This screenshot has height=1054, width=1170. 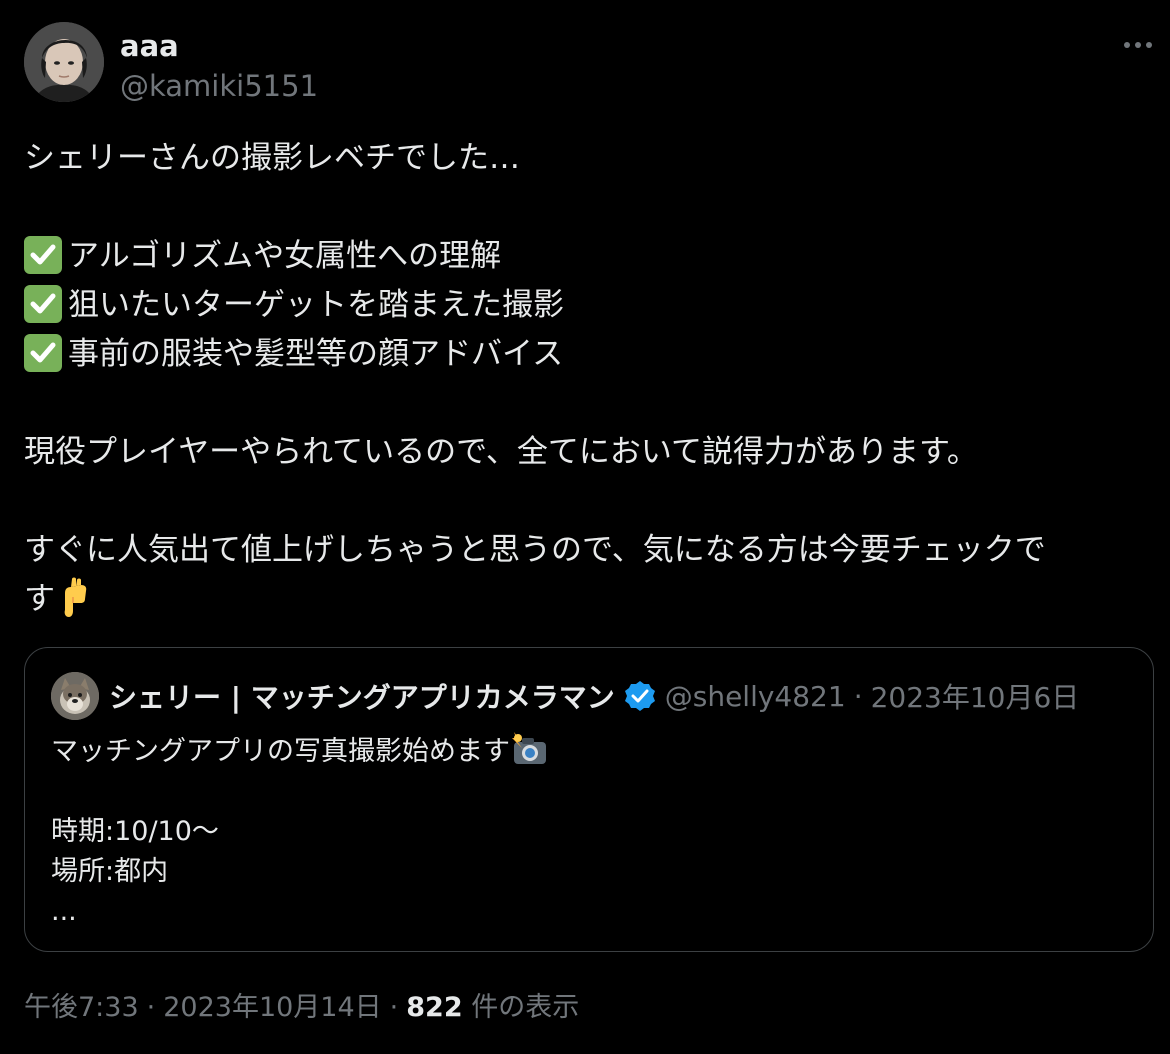 I want to click on quoted-author-handle: @shelly4821, so click(x=755, y=696).